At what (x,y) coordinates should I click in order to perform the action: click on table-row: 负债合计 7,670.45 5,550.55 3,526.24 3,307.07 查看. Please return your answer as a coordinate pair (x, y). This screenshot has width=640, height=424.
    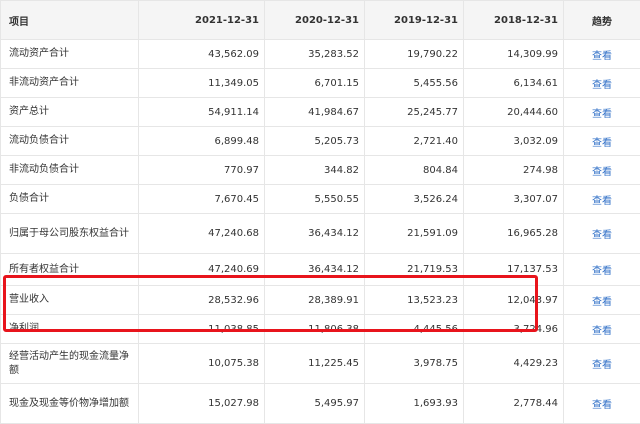
    Looking at the image, I should click on (320, 199).